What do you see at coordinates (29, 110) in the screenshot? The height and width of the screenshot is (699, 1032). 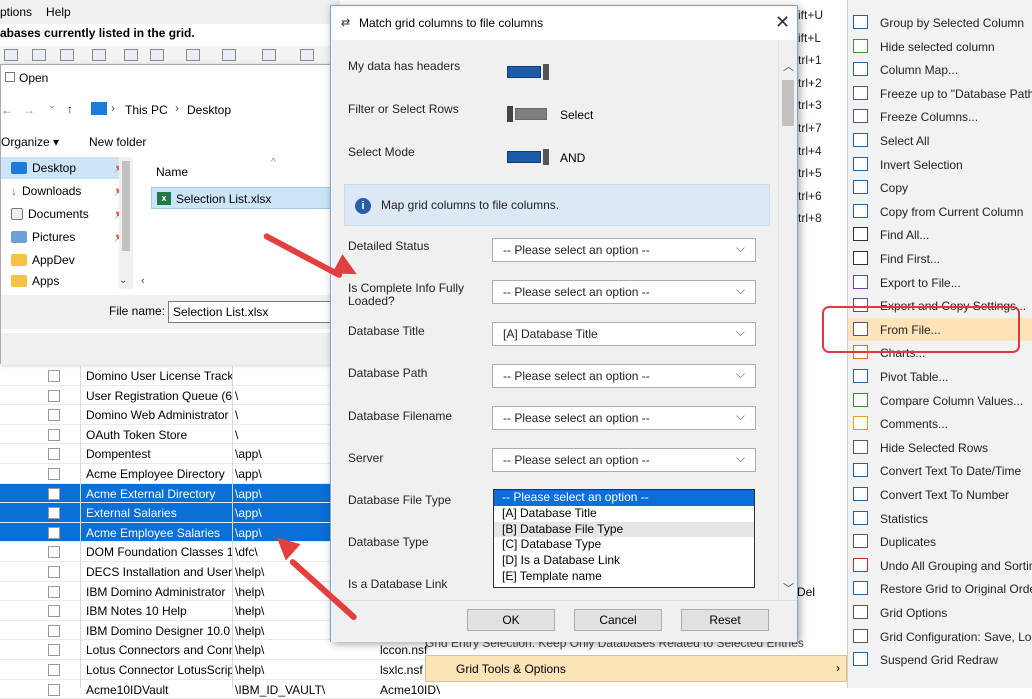 I see `forward-arrow-icon: →` at bounding box center [29, 110].